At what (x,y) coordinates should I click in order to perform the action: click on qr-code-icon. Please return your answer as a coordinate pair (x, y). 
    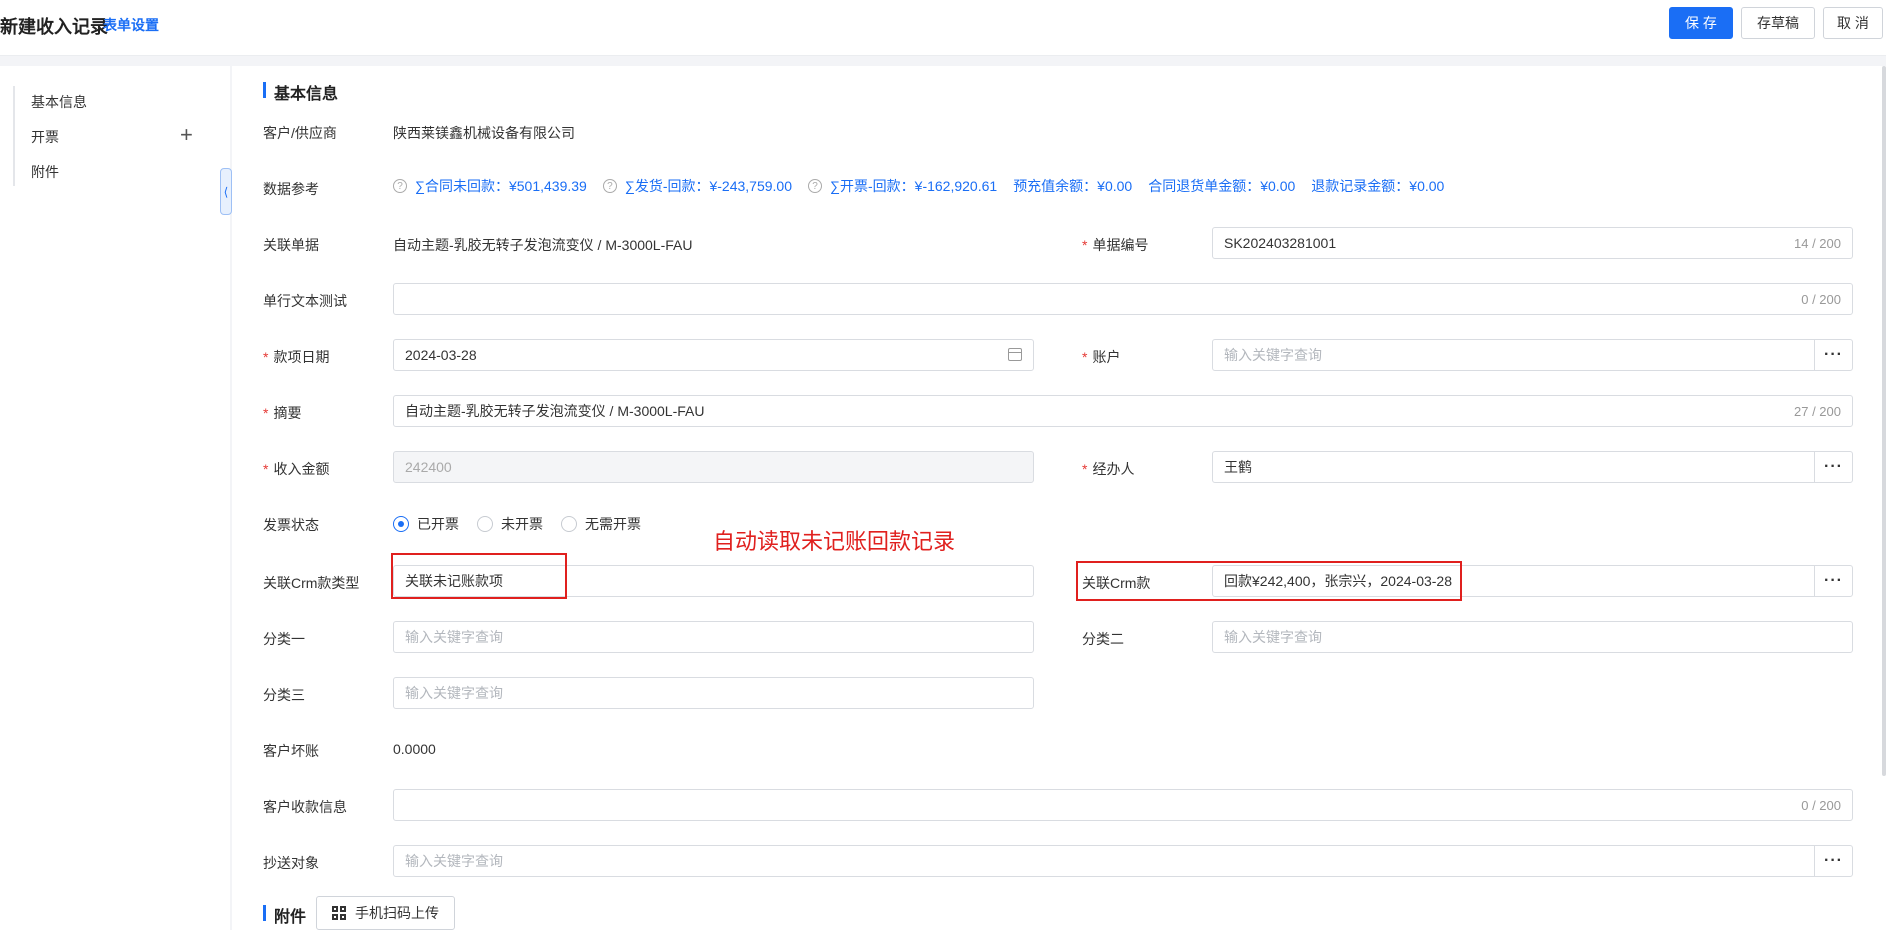
    Looking at the image, I should click on (339, 913).